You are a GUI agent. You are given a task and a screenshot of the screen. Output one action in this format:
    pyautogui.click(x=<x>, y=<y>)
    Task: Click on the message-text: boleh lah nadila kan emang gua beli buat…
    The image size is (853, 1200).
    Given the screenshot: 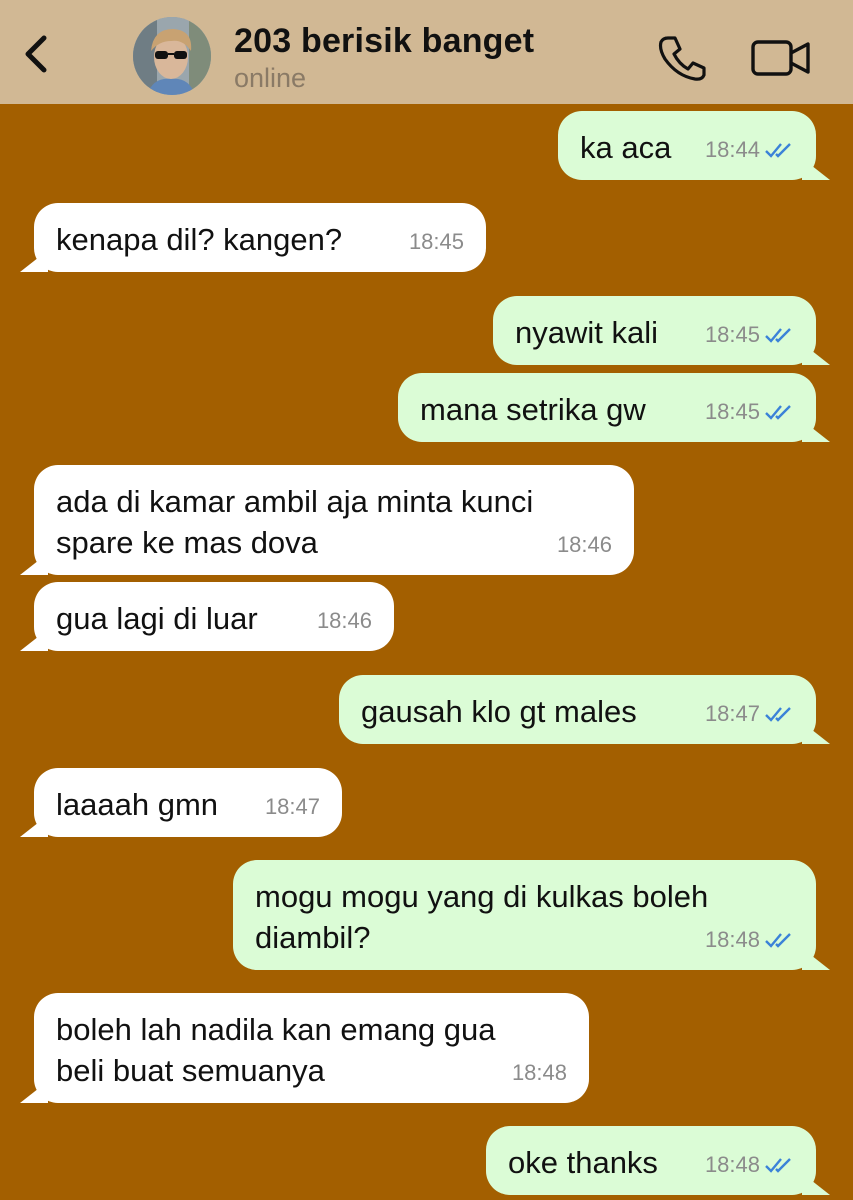 What is the action you would take?
    pyautogui.click(x=276, y=1050)
    